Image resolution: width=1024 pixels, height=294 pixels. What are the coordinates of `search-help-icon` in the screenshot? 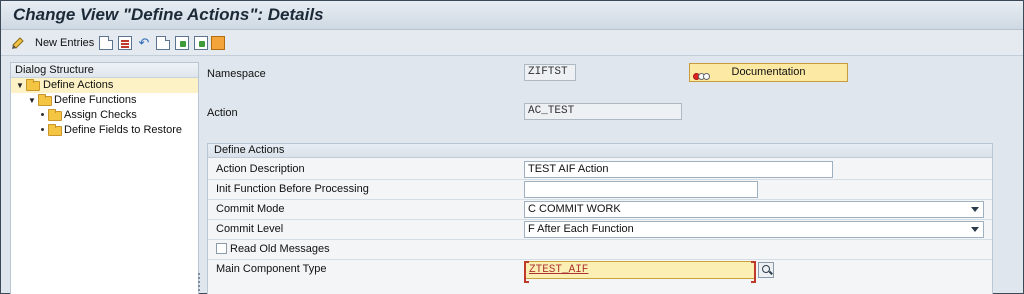 It's located at (766, 270).